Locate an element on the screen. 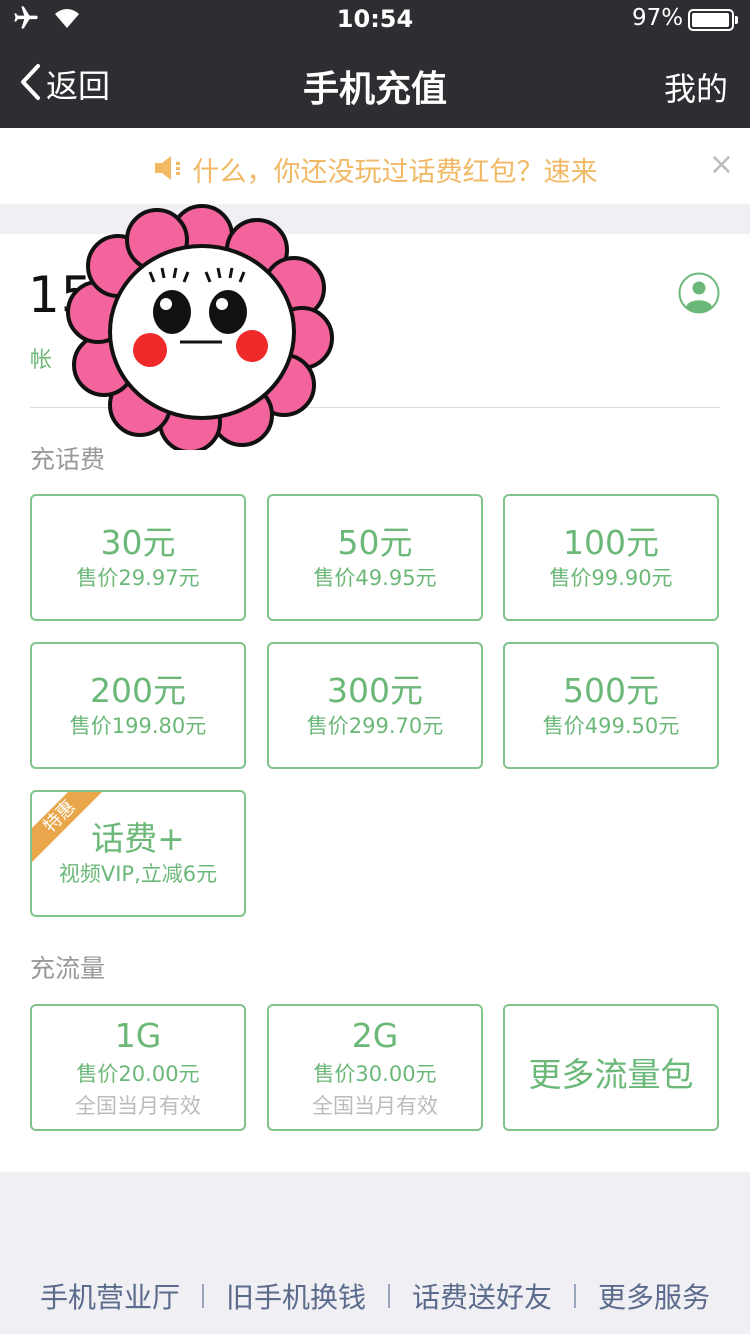  special-subtitle: 视频VIP,立减6元 is located at coordinates (138, 874).